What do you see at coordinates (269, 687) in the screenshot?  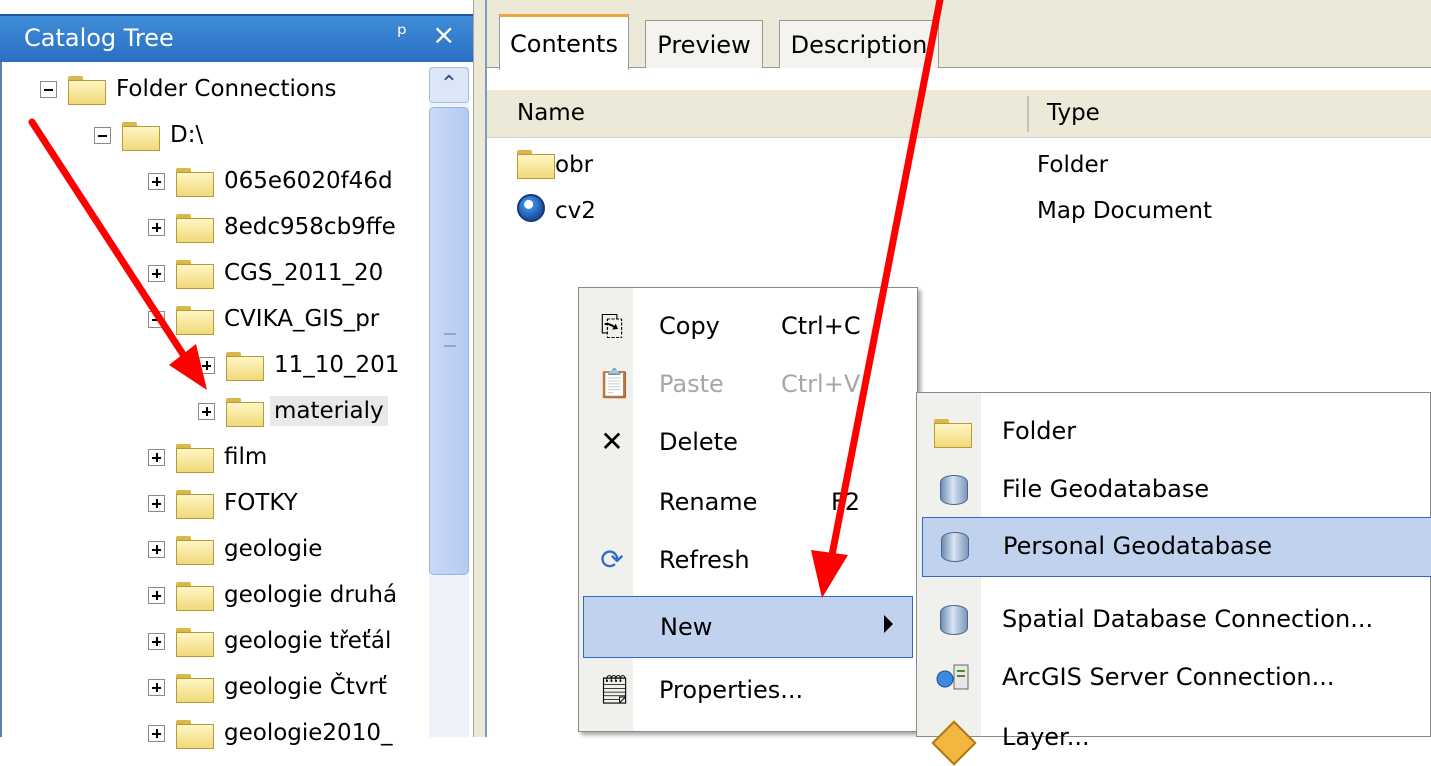 I see `tree-item: geologie Čtvrť` at bounding box center [269, 687].